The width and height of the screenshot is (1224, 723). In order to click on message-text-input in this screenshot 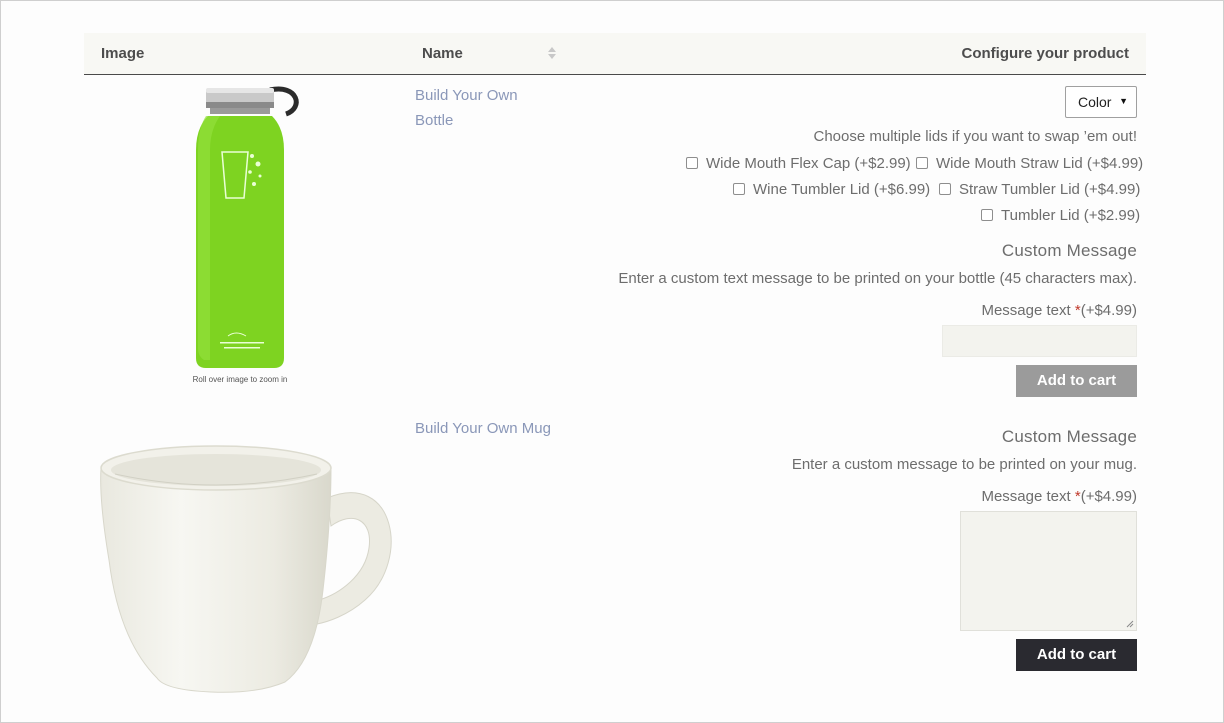, I will do `click(1039, 341)`.